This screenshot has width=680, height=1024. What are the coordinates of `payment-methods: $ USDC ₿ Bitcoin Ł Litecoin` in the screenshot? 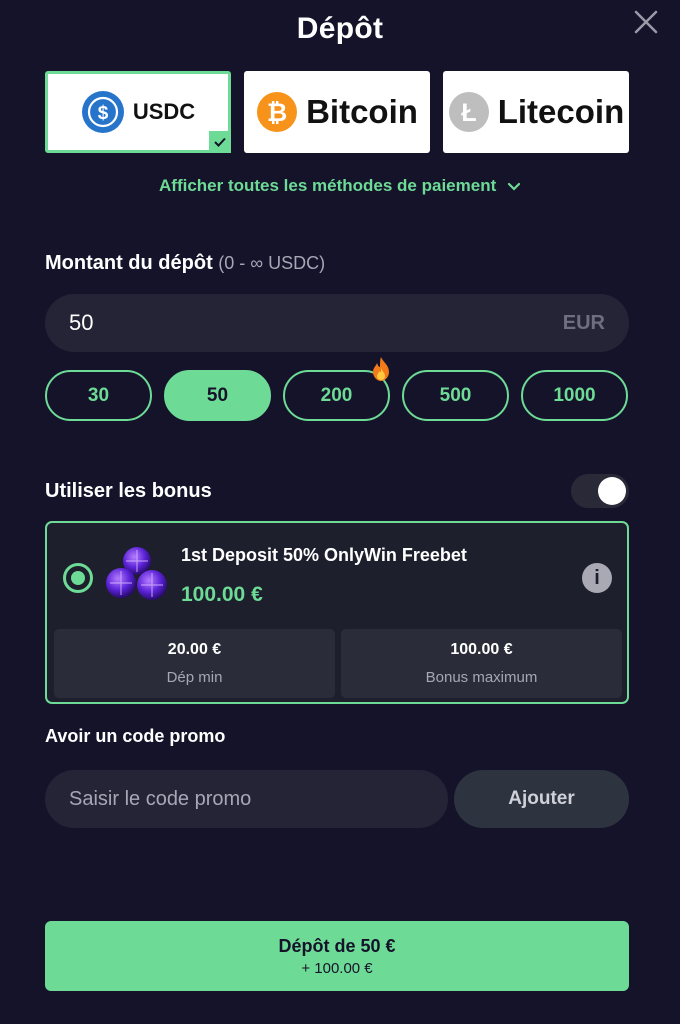 It's located at (337, 112).